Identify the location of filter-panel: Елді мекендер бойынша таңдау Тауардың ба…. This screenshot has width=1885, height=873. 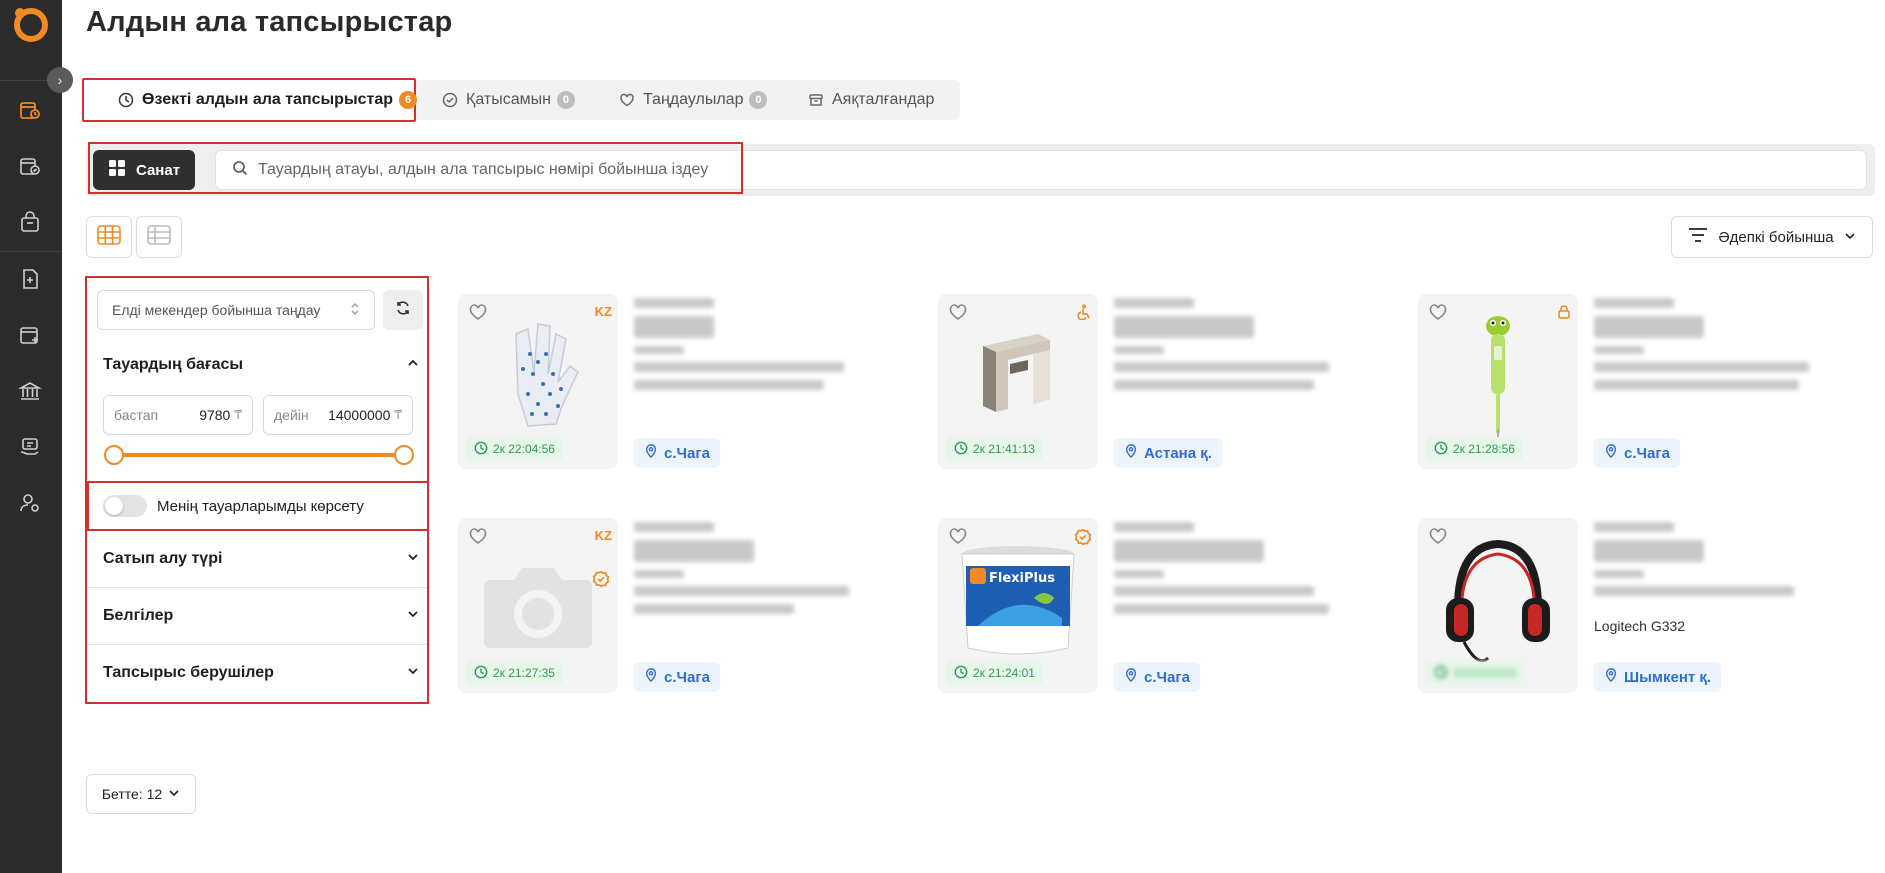
(257, 490).